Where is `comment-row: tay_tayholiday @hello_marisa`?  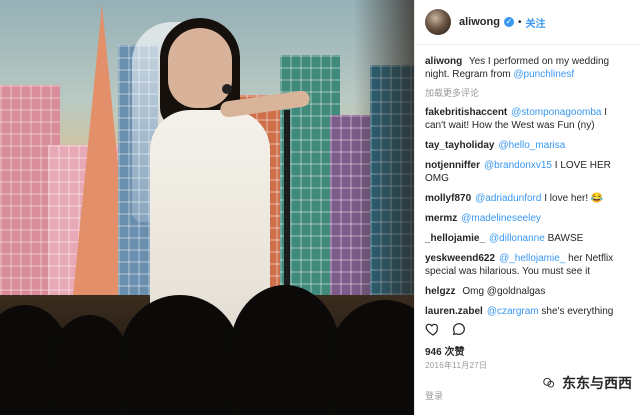
comment-row: tay_tayholiday @hello_marisa is located at coordinates (527, 145).